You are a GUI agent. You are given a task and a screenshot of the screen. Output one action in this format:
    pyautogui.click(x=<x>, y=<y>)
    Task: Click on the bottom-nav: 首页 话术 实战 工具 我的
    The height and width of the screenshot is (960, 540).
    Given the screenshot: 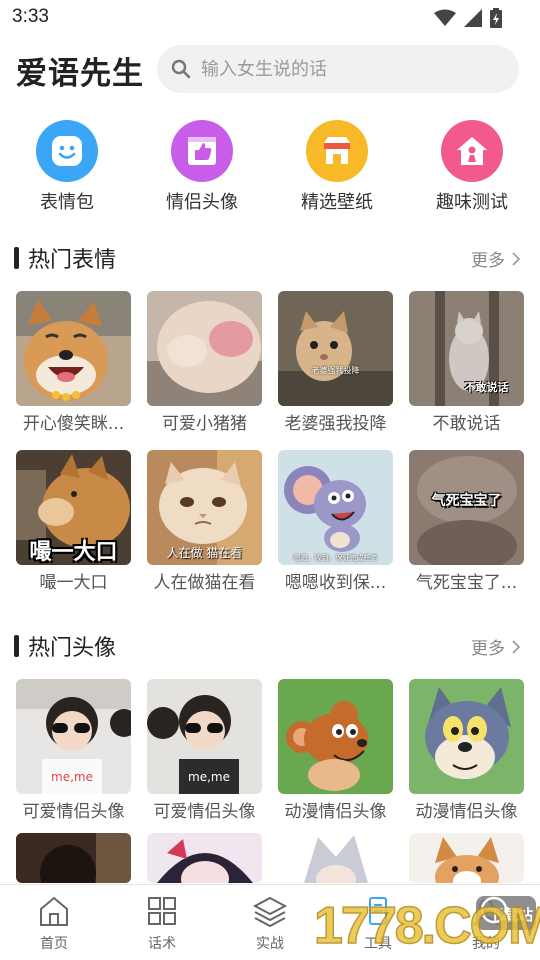 What is the action you would take?
    pyautogui.click(x=270, y=922)
    